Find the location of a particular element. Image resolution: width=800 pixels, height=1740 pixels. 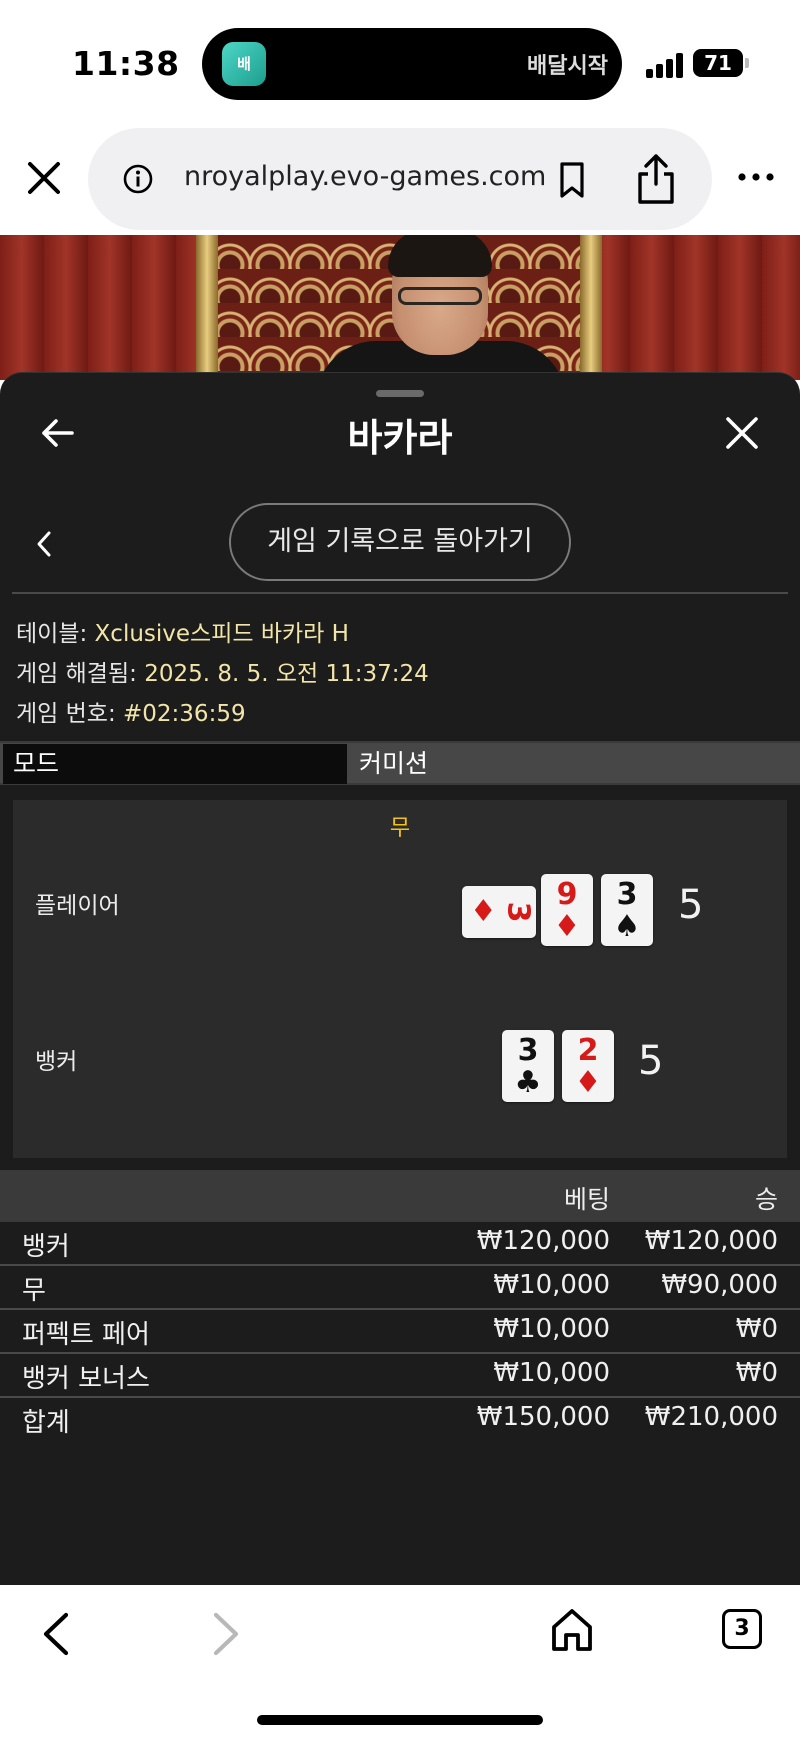

game-number-info: 게임 번호: #02:36:59 is located at coordinates (131, 711).